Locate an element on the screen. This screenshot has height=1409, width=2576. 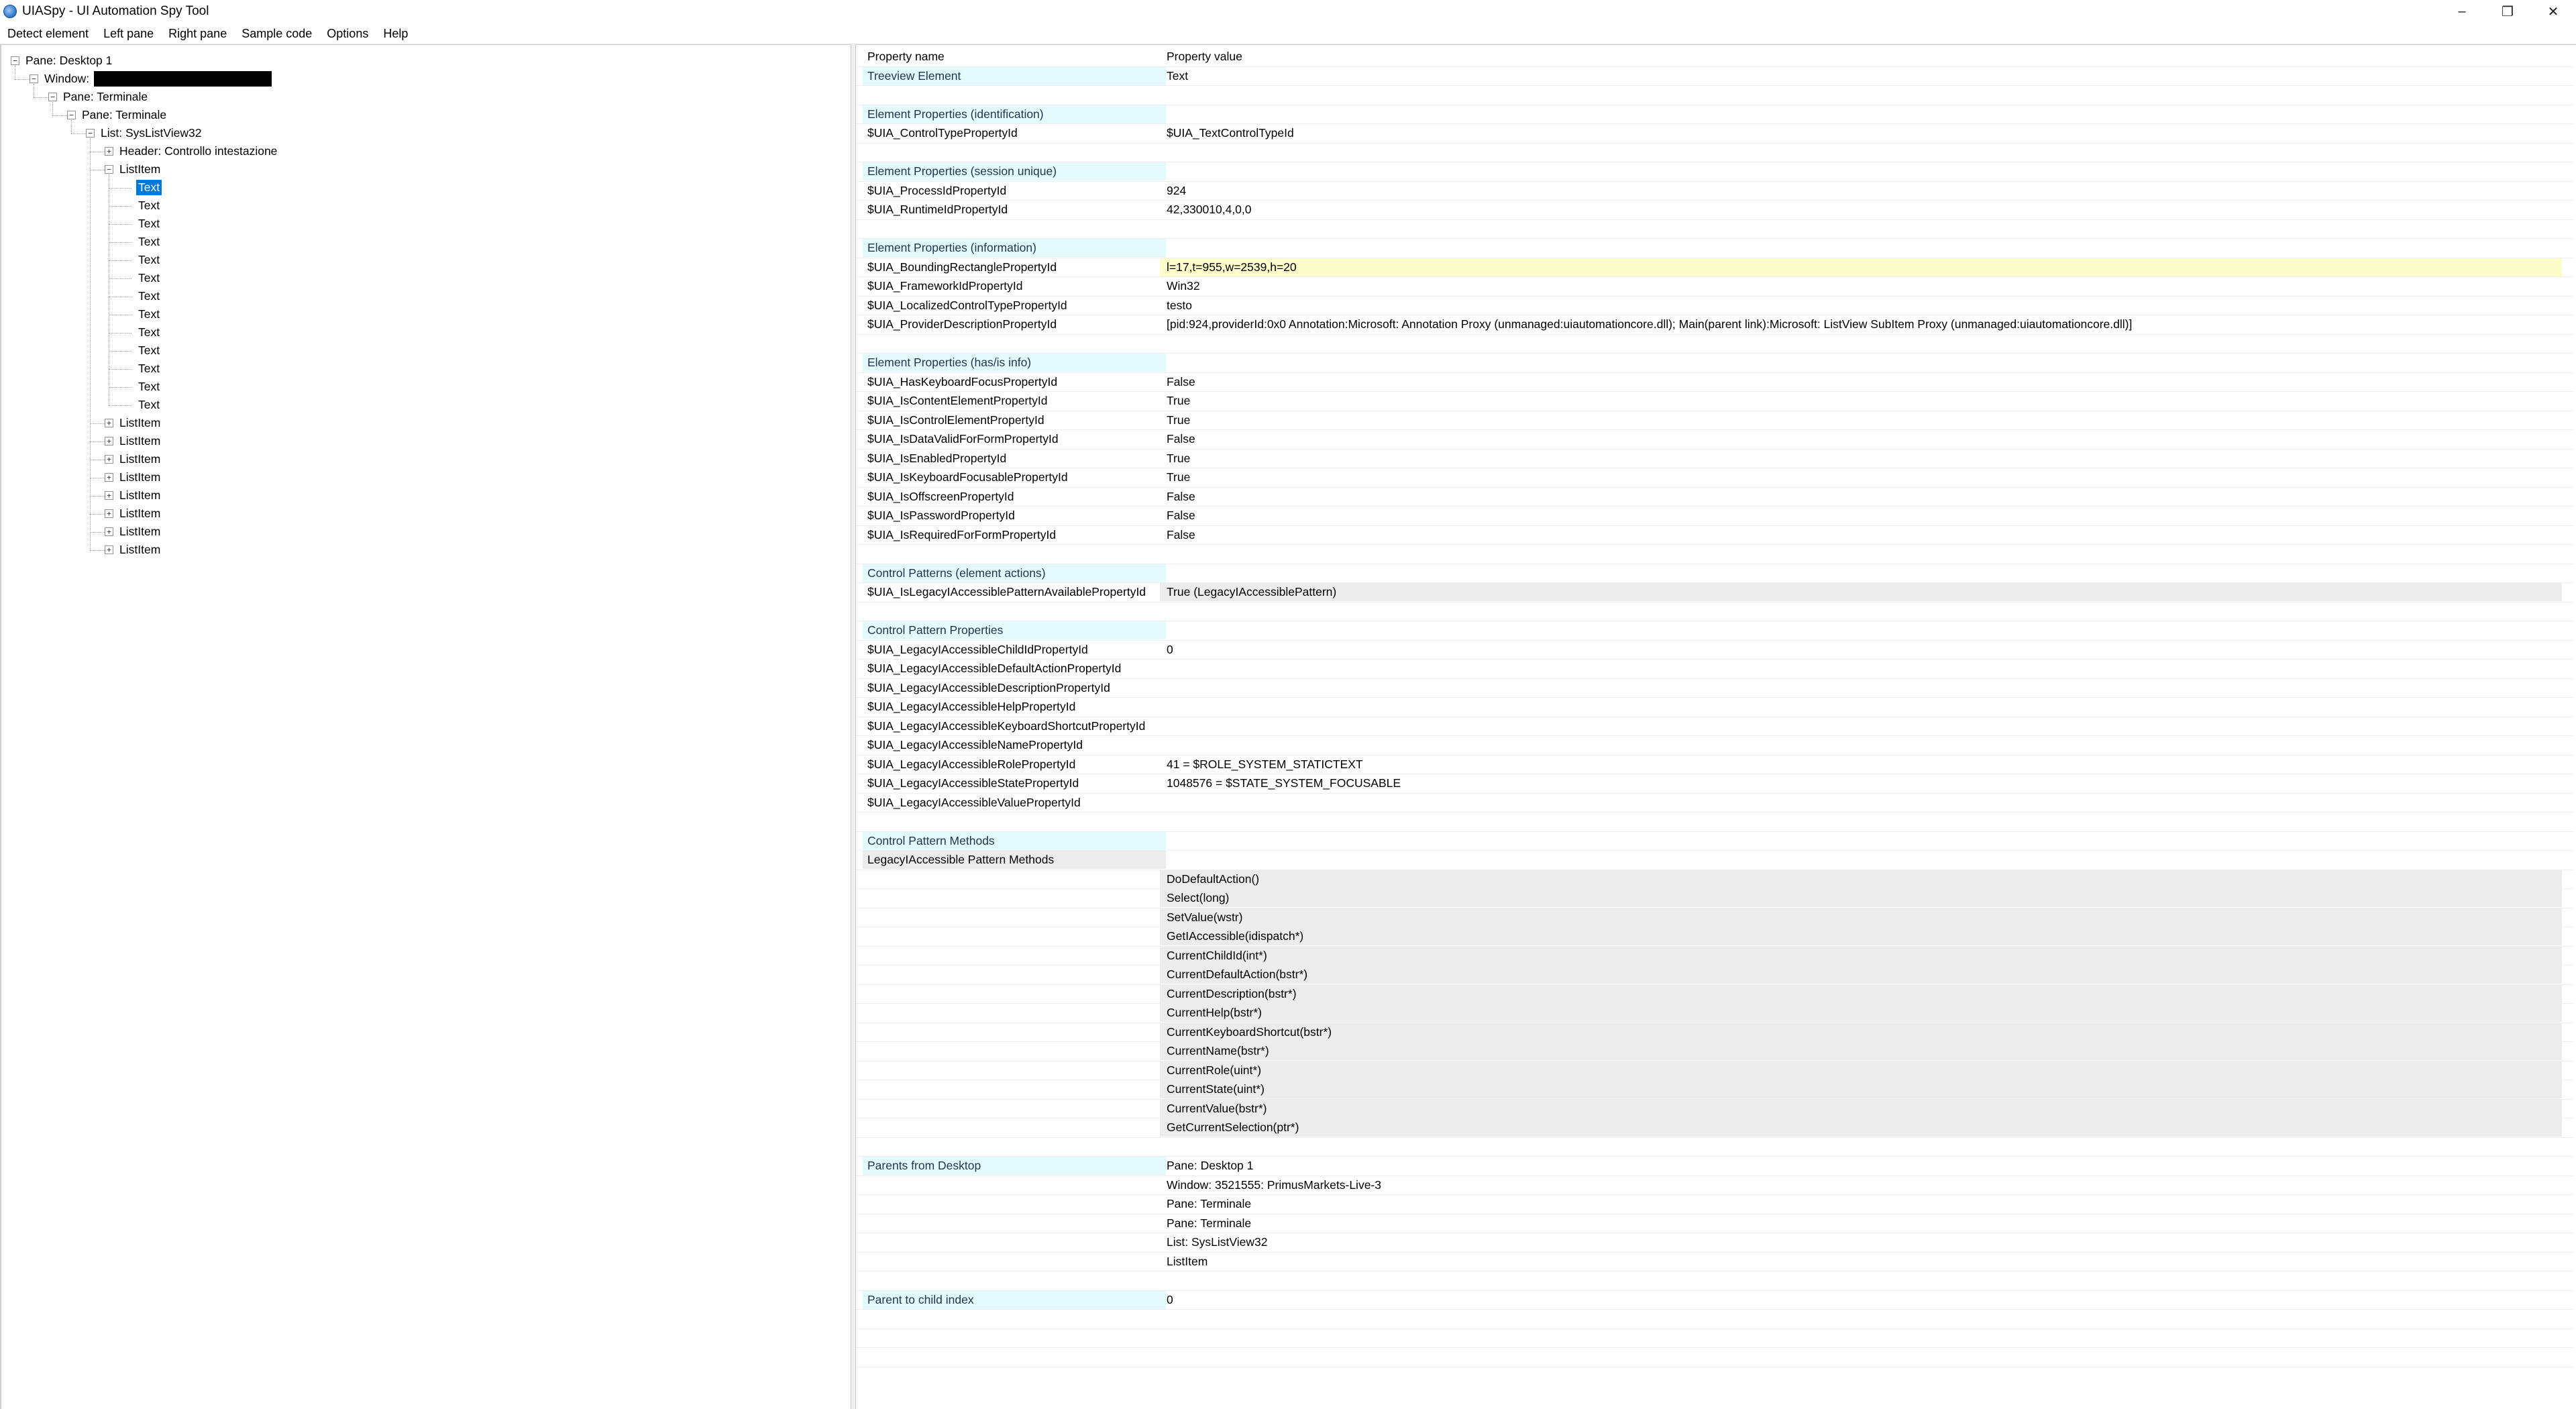
property-row: Element Properties (session unique) is located at coordinates (1714, 172).